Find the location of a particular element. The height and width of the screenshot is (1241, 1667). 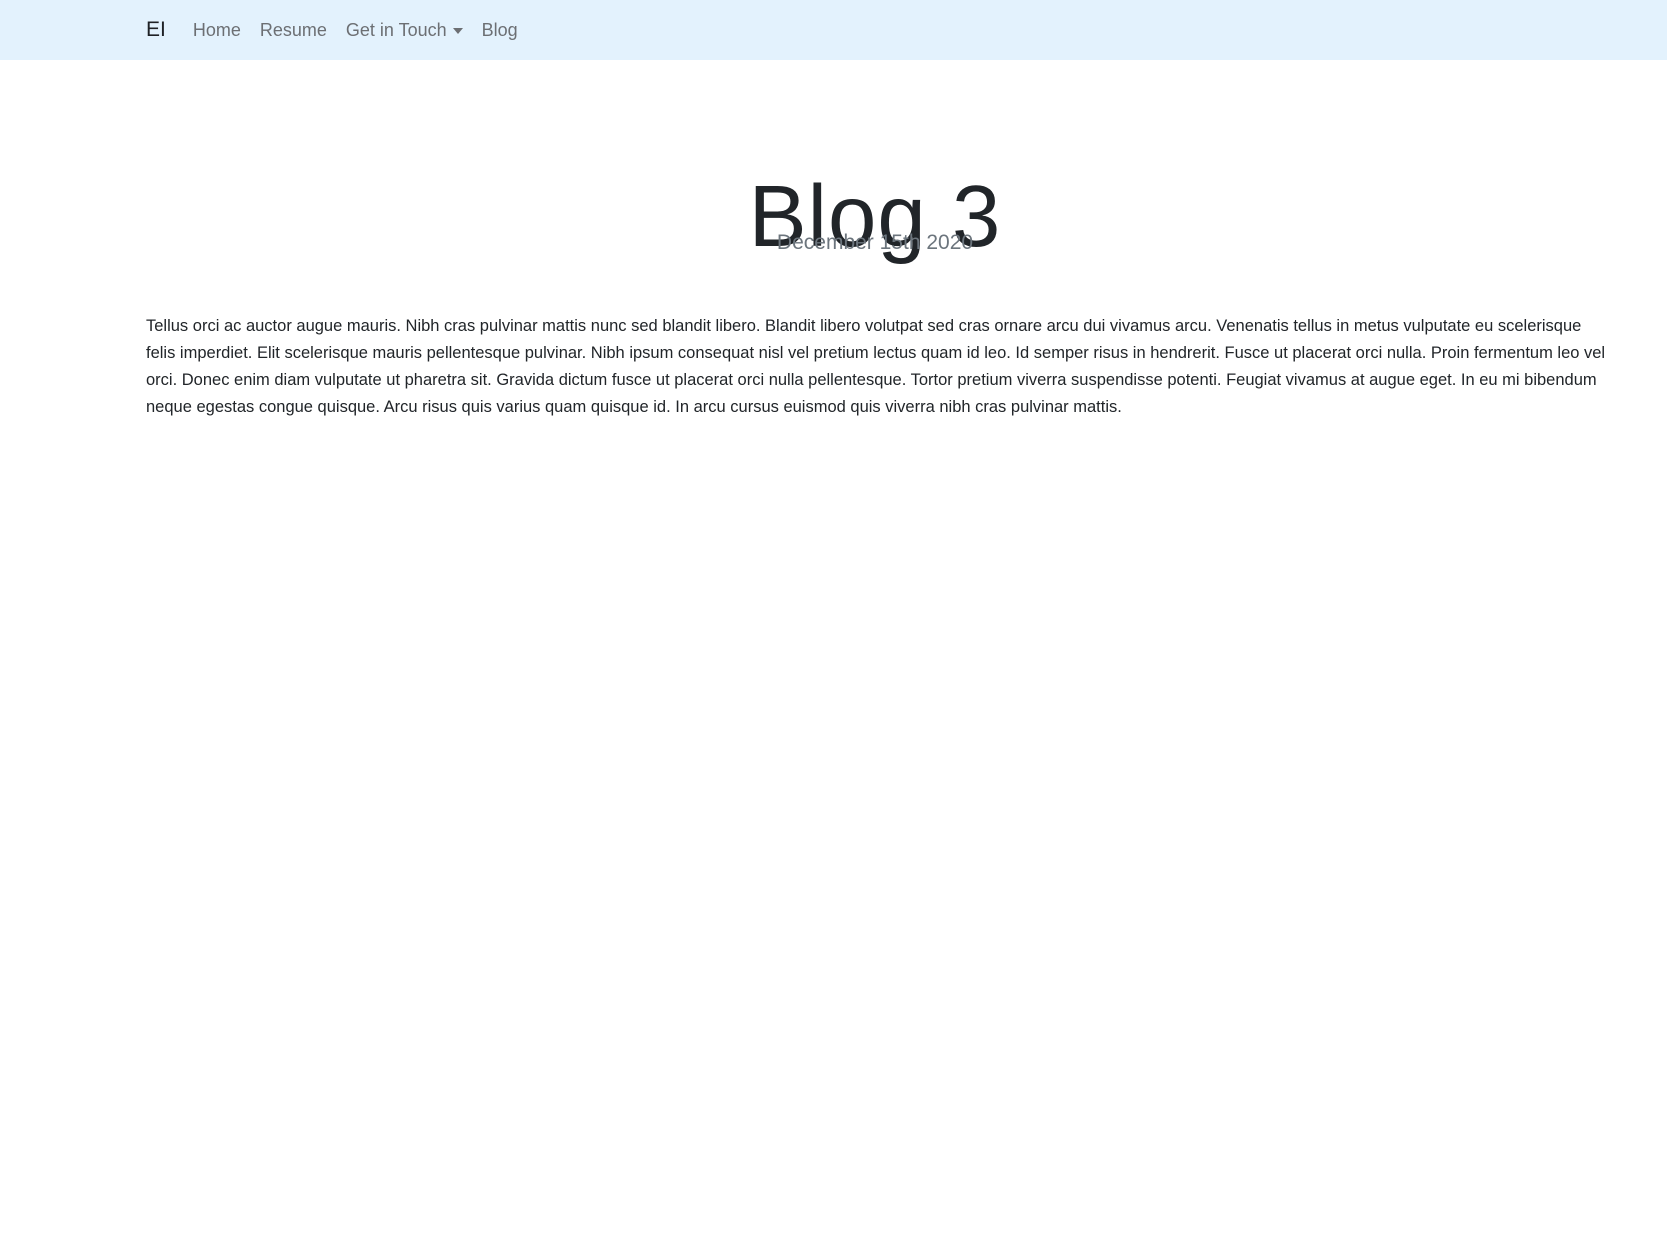

nav-link-blog-label: Blog is located at coordinates (499, 29).